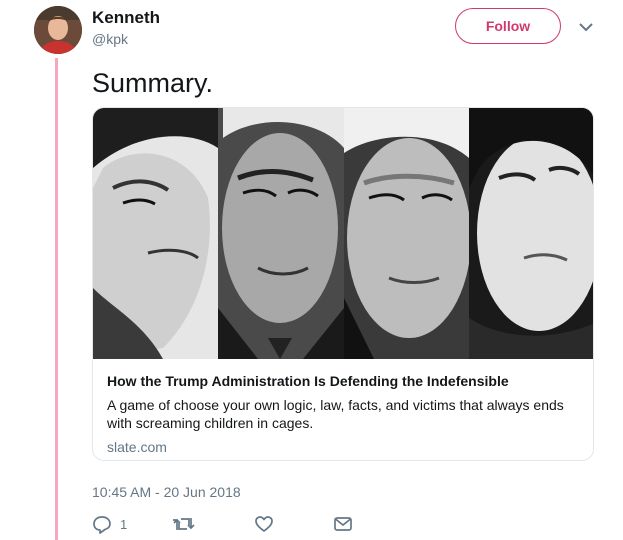 The image size is (623, 540). I want to click on like-icon, so click(264, 524).